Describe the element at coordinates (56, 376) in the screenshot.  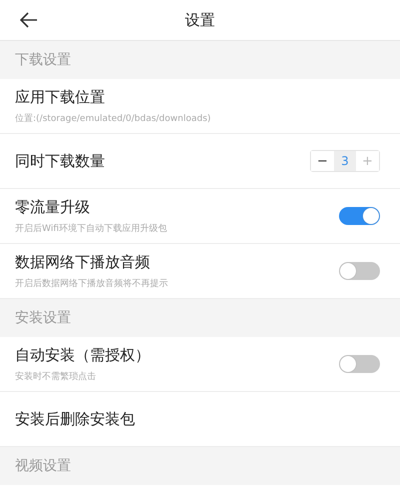
I see `setting-description: 安装时不需繁琐点击` at that location.